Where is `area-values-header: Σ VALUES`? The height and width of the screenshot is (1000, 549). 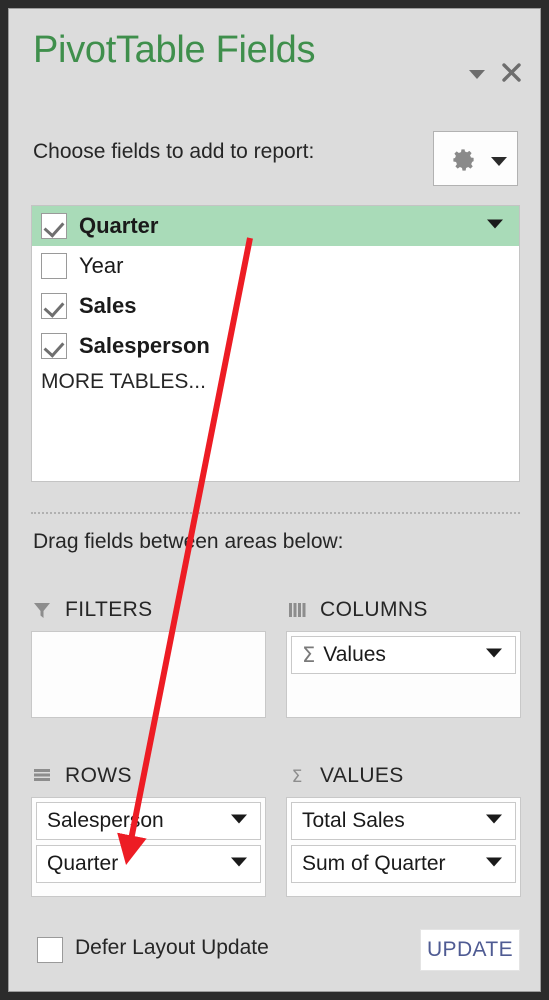 area-values-header: Σ VALUES is located at coordinates (345, 776).